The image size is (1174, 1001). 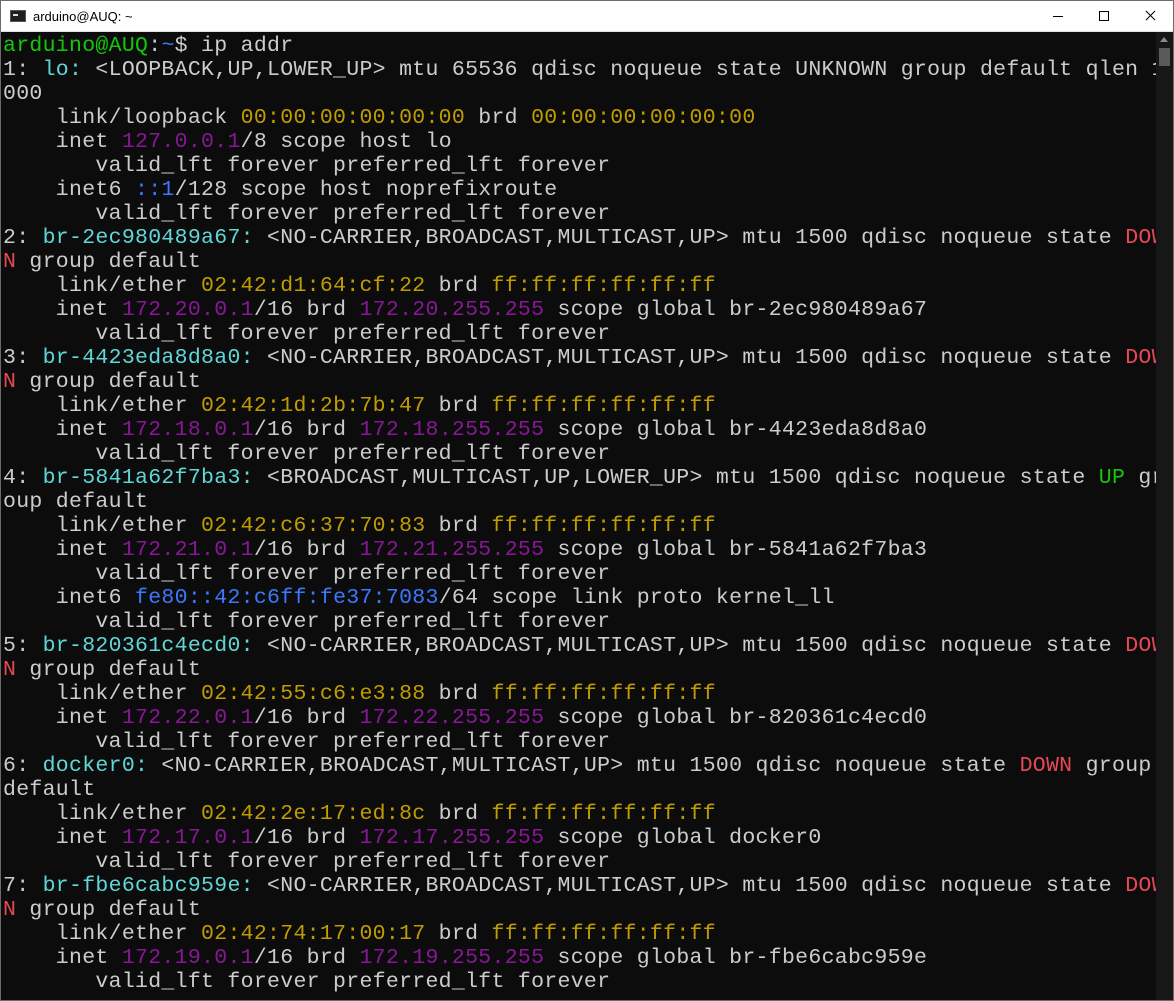 What do you see at coordinates (1164, 516) in the screenshot?
I see `vertical-scrollbar` at bounding box center [1164, 516].